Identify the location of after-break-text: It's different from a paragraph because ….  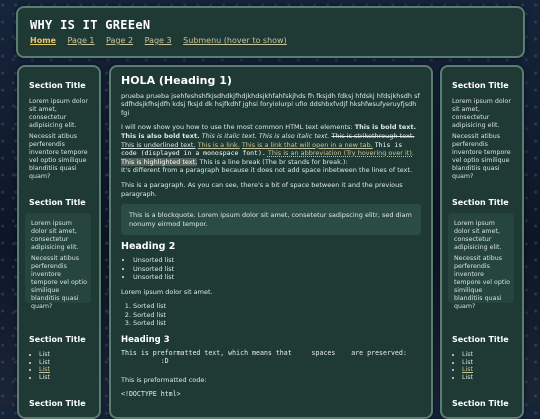
(267, 170).